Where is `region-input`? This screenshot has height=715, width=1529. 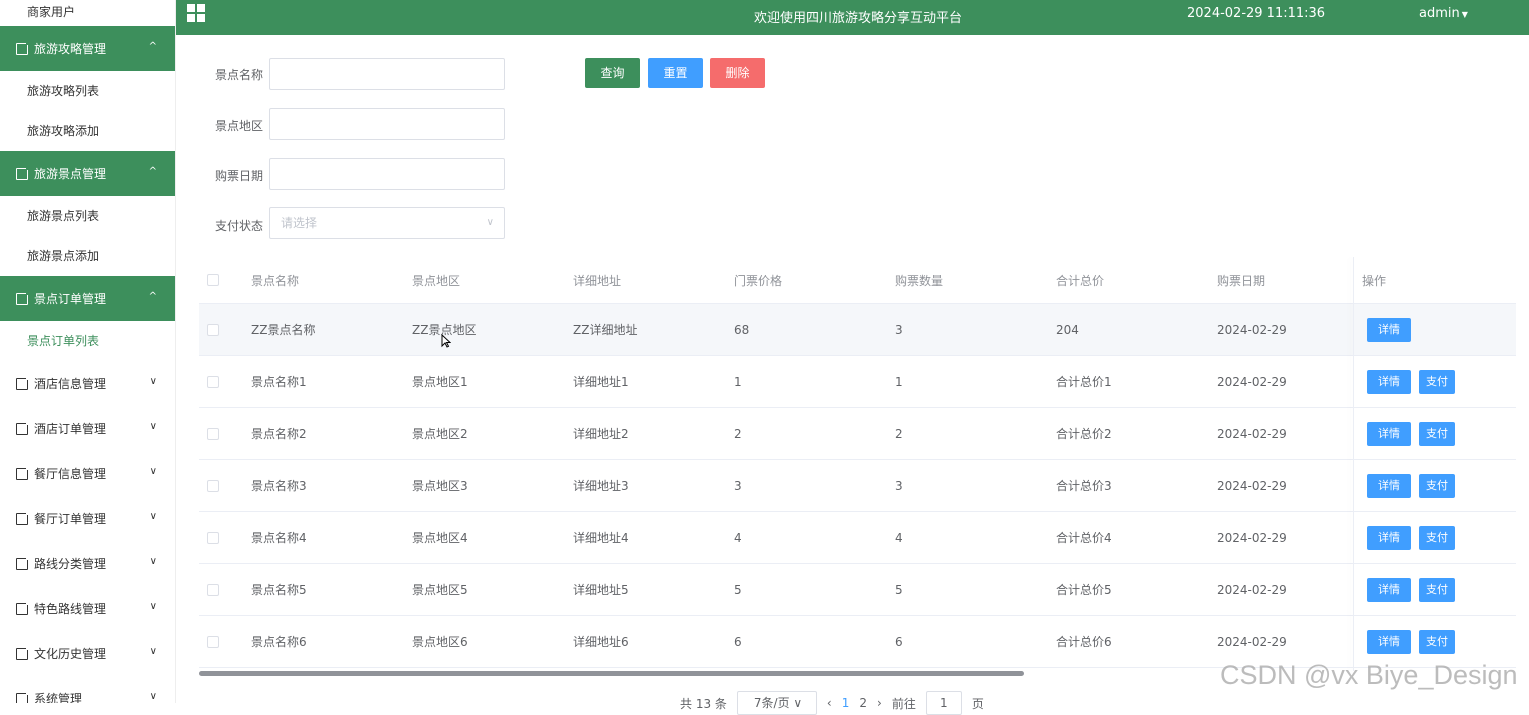
region-input is located at coordinates (387, 124).